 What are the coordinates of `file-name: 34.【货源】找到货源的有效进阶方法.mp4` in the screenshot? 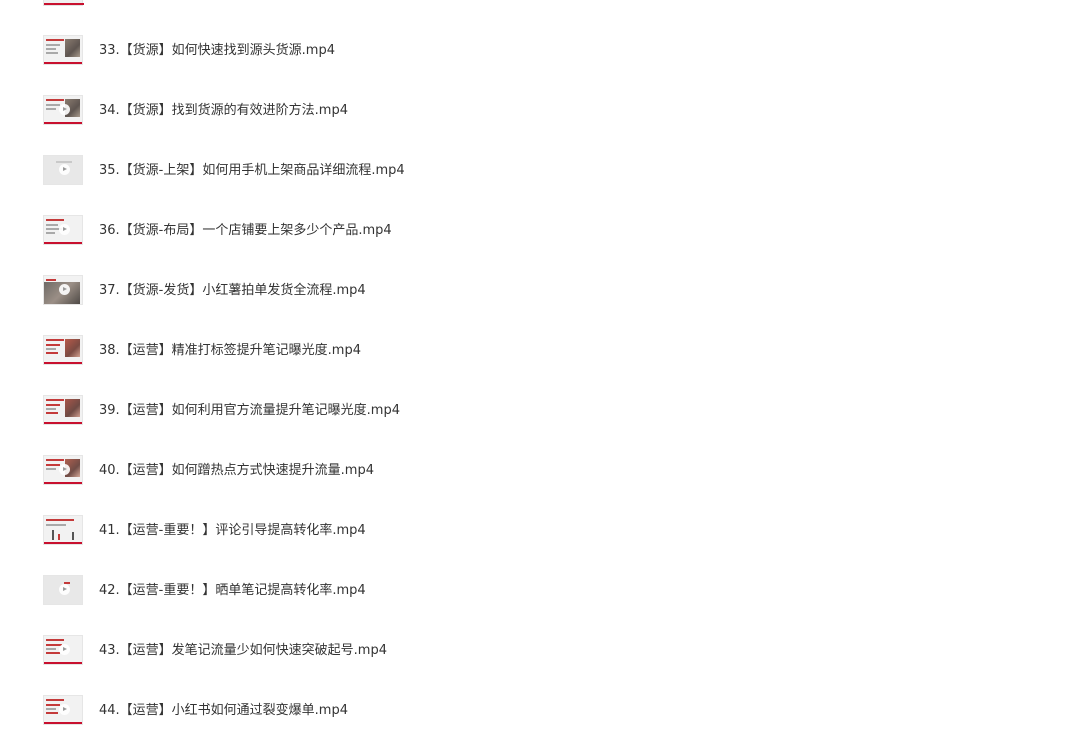 It's located at (223, 111).